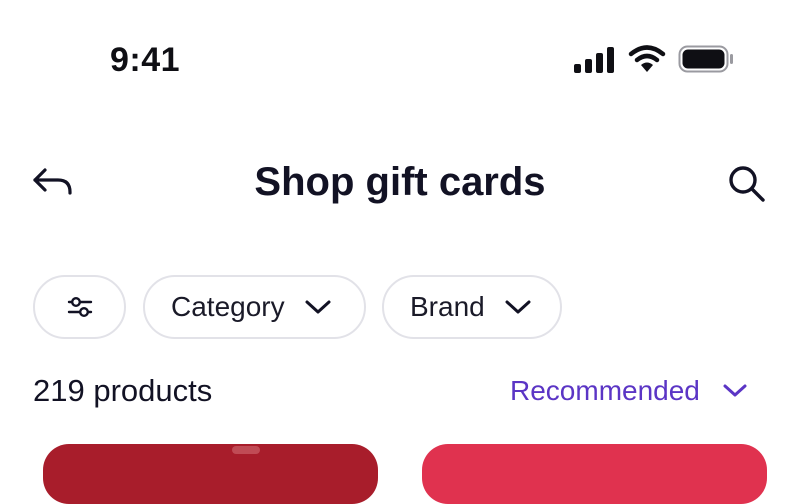 Image resolution: width=800 pixels, height=504 pixels. What do you see at coordinates (747, 183) in the screenshot?
I see `search-icon` at bounding box center [747, 183].